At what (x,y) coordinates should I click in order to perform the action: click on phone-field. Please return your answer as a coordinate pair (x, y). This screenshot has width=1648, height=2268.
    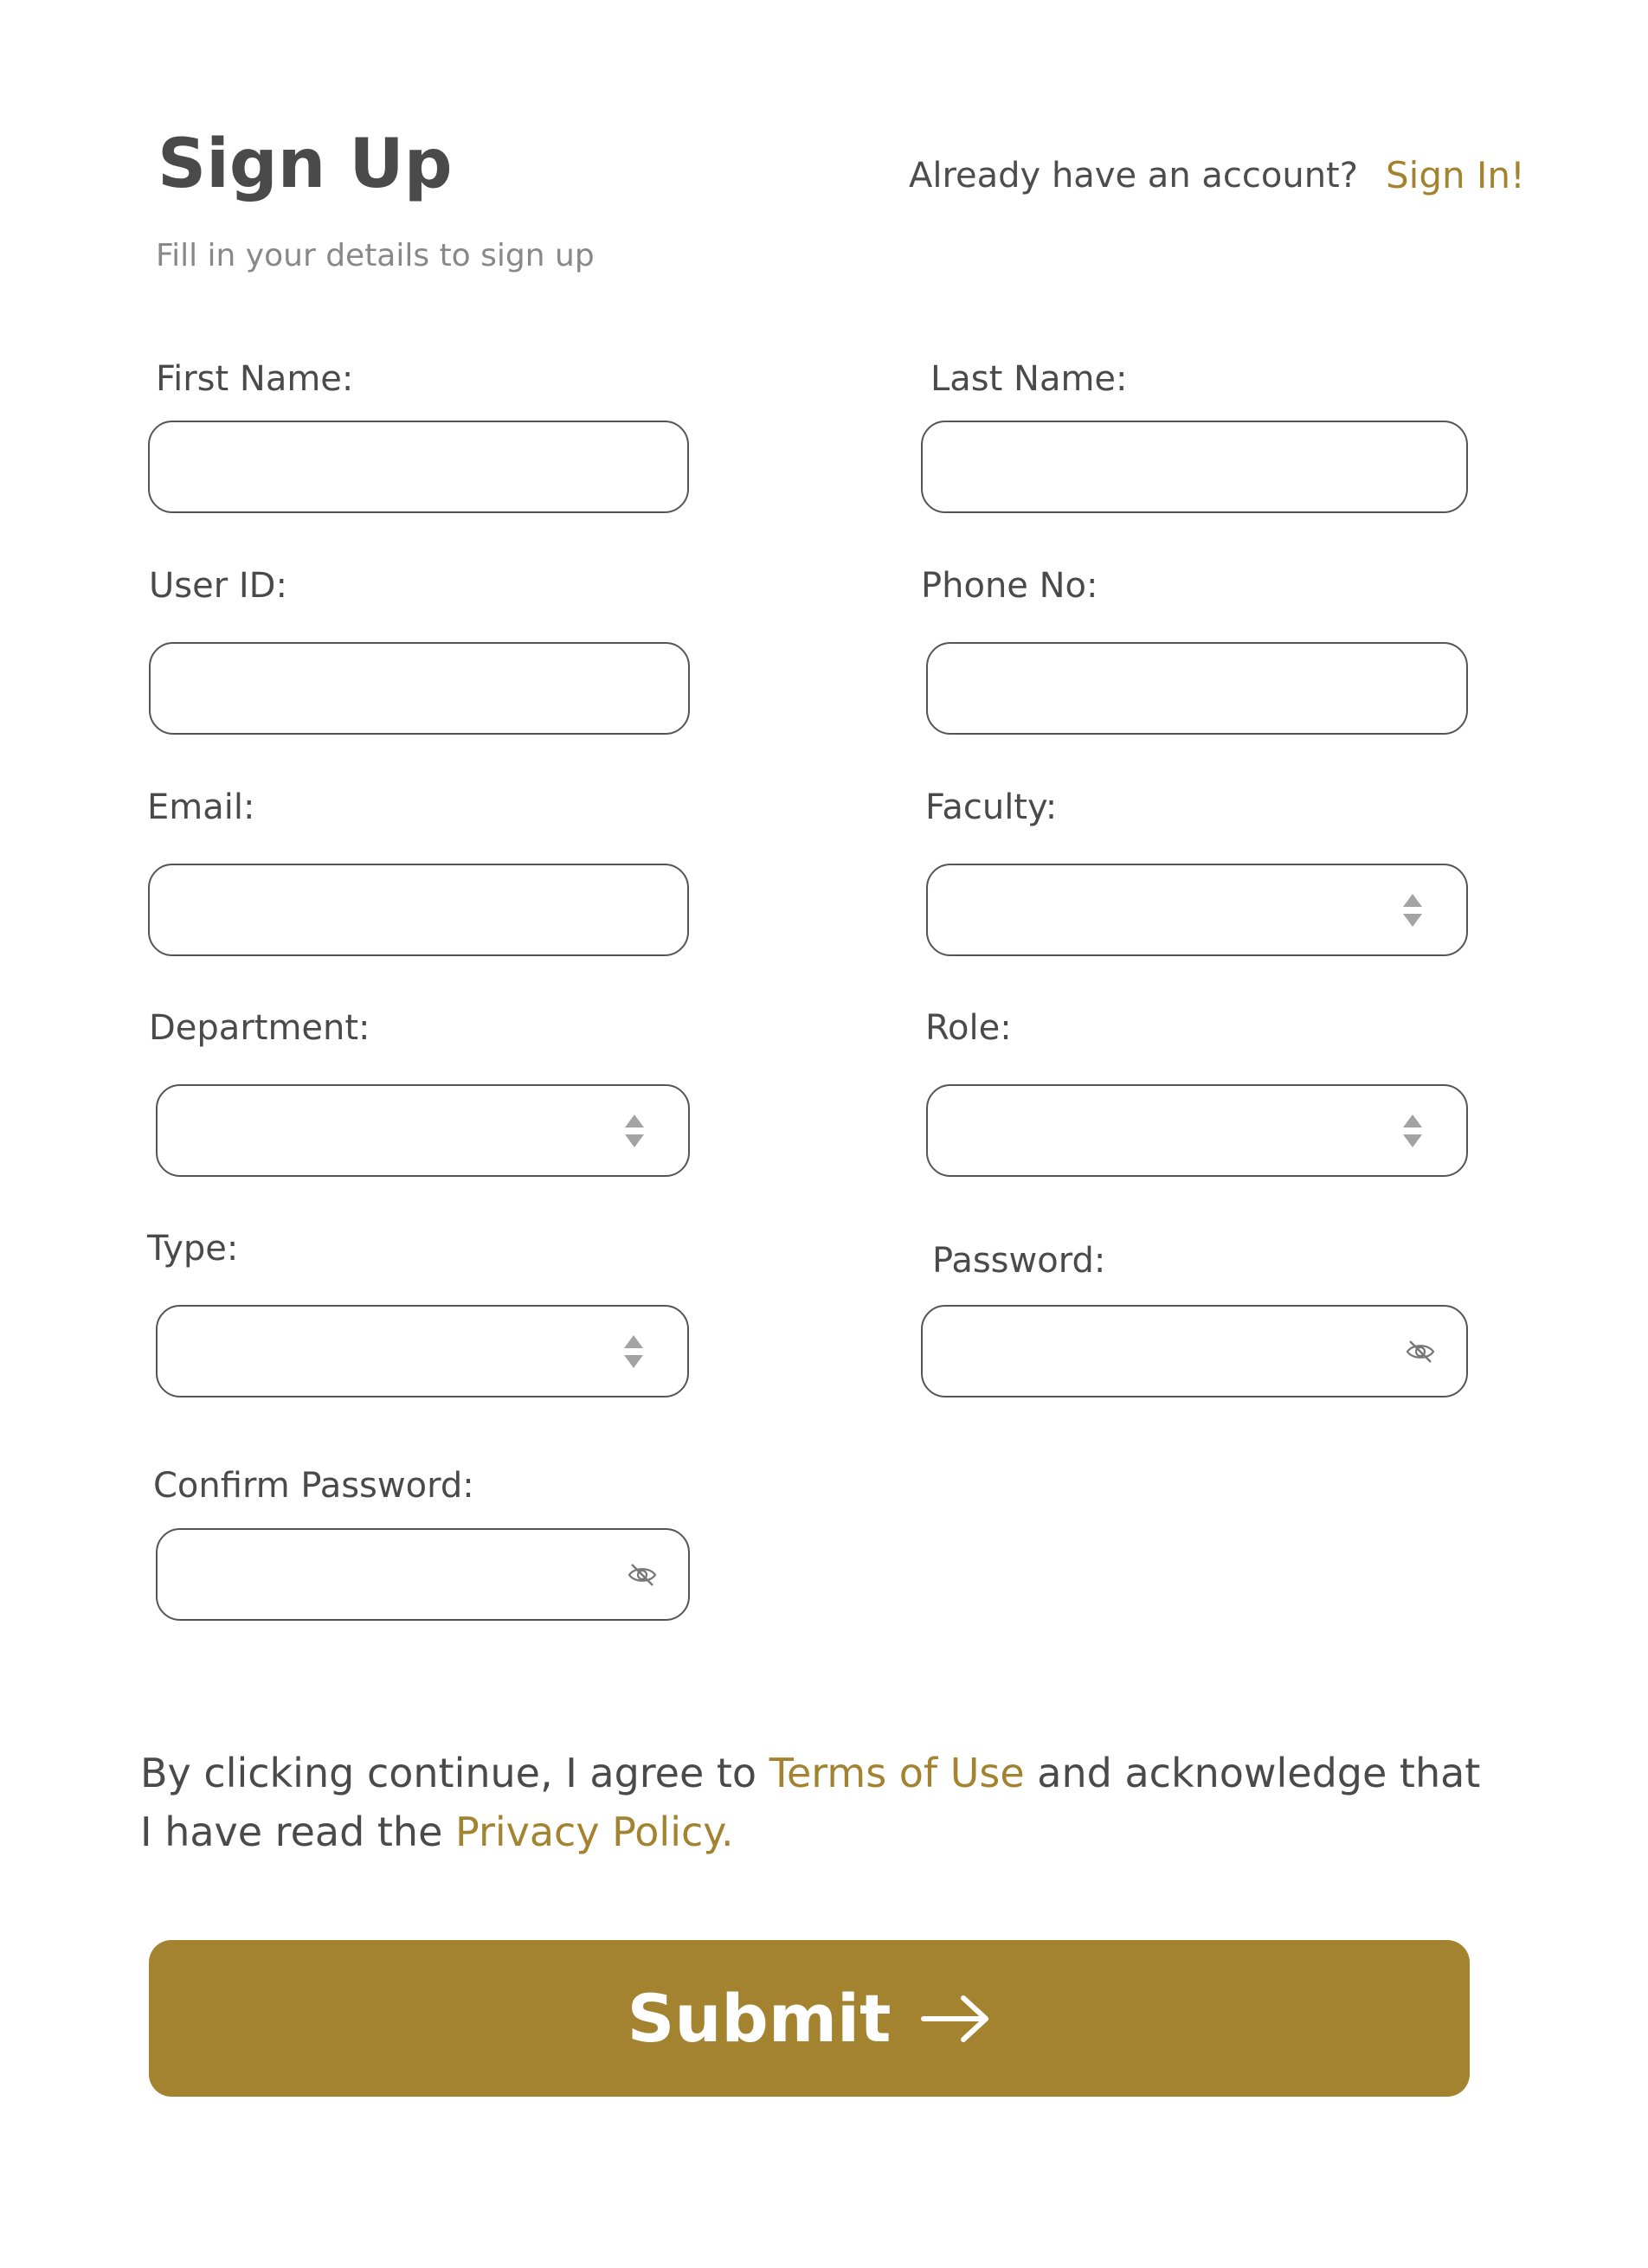
    Looking at the image, I should click on (1197, 689).